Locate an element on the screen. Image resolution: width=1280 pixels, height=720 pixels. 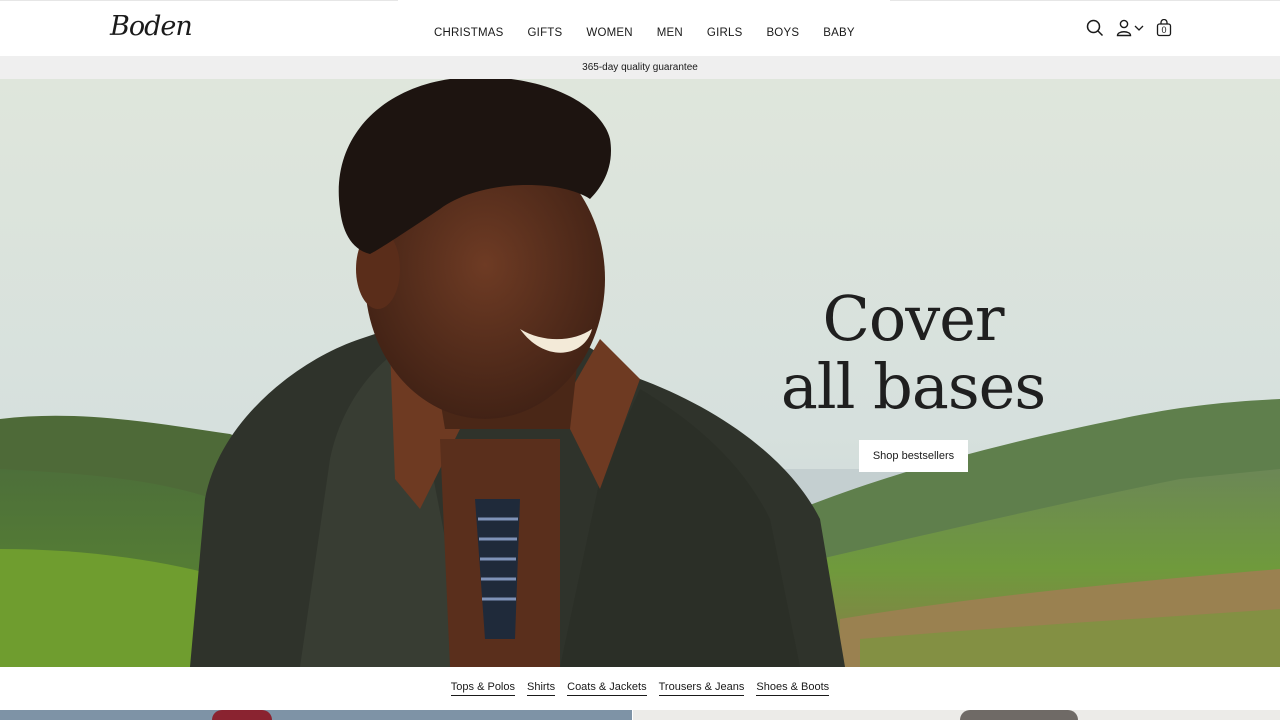
promo-bar: 365-day quality guarantee is located at coordinates (640, 67).